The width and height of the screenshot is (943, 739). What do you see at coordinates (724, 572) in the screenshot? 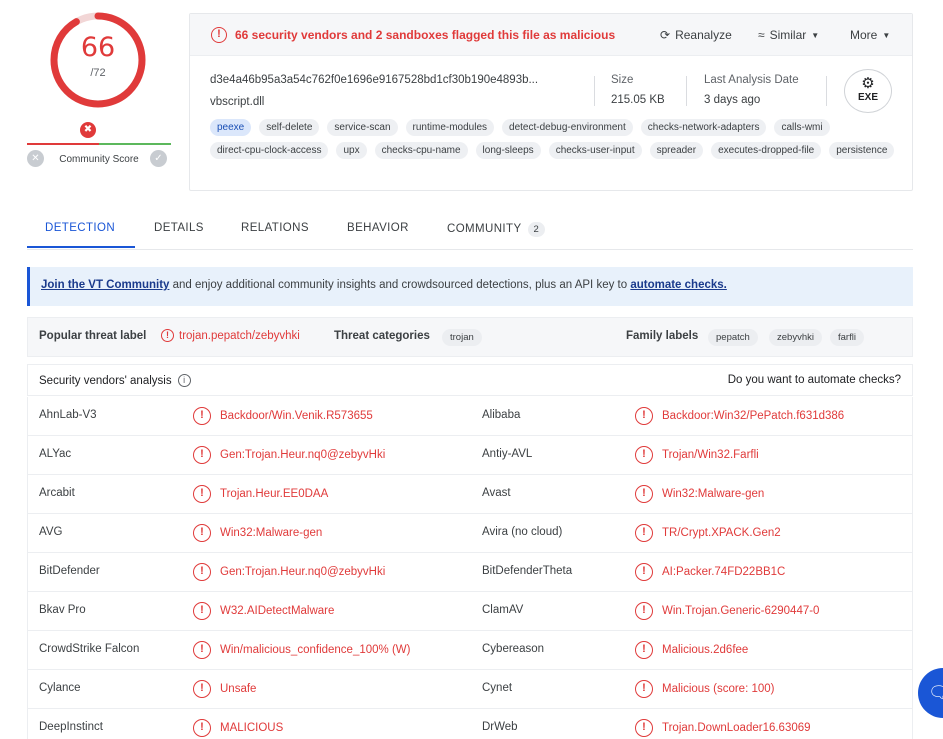
I see `vendor-result-text: AI:Packer.74FD22BB1C` at bounding box center [724, 572].